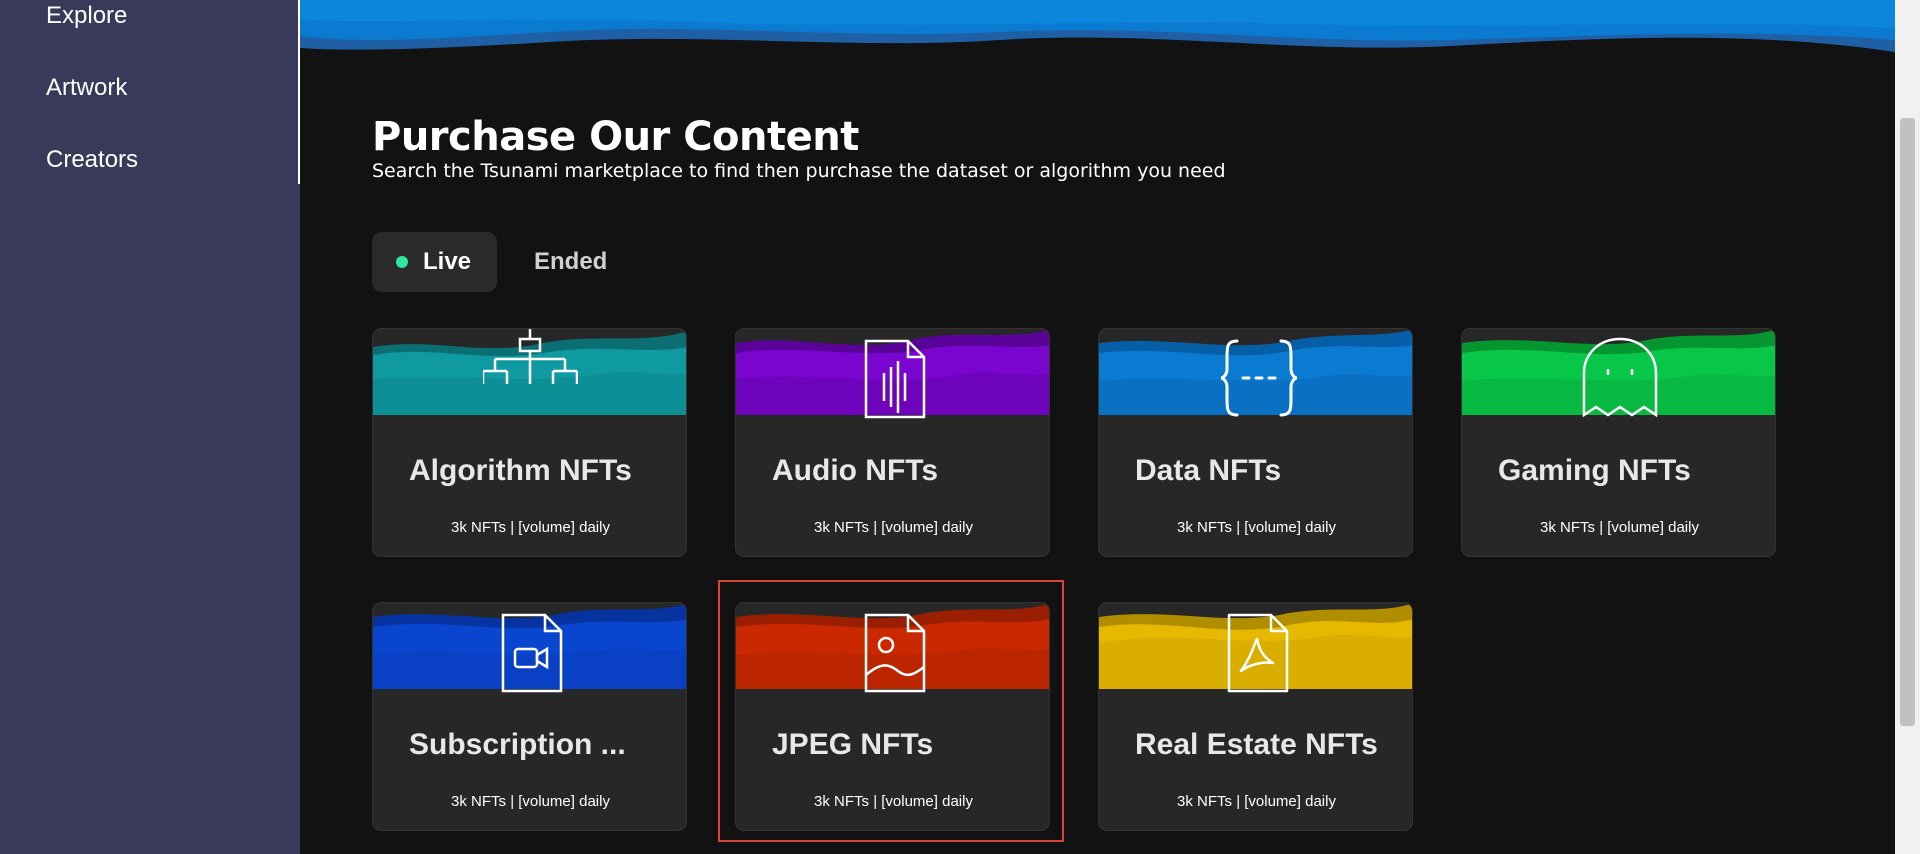  What do you see at coordinates (570, 262) in the screenshot?
I see `tab-ended: Ended` at bounding box center [570, 262].